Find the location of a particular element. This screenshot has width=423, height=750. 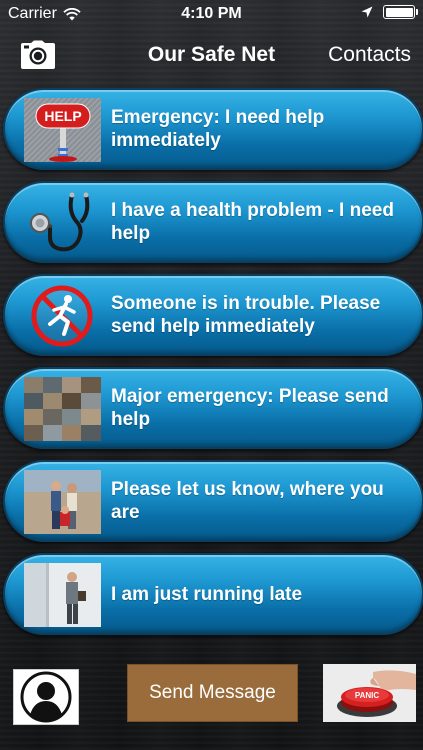

status-right is located at coordinates (389, 12).